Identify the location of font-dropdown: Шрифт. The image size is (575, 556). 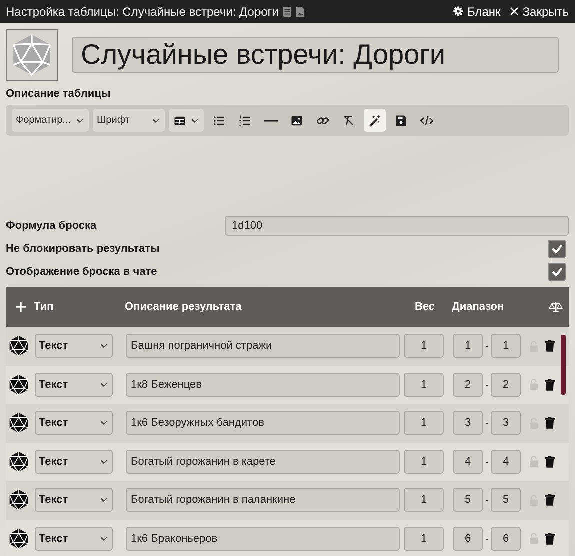
(129, 120).